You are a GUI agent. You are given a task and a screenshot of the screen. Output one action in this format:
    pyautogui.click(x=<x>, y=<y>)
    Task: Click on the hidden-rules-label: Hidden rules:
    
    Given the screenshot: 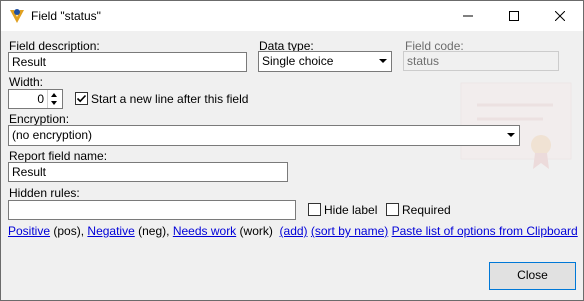 What is the action you would take?
    pyautogui.click(x=44, y=193)
    